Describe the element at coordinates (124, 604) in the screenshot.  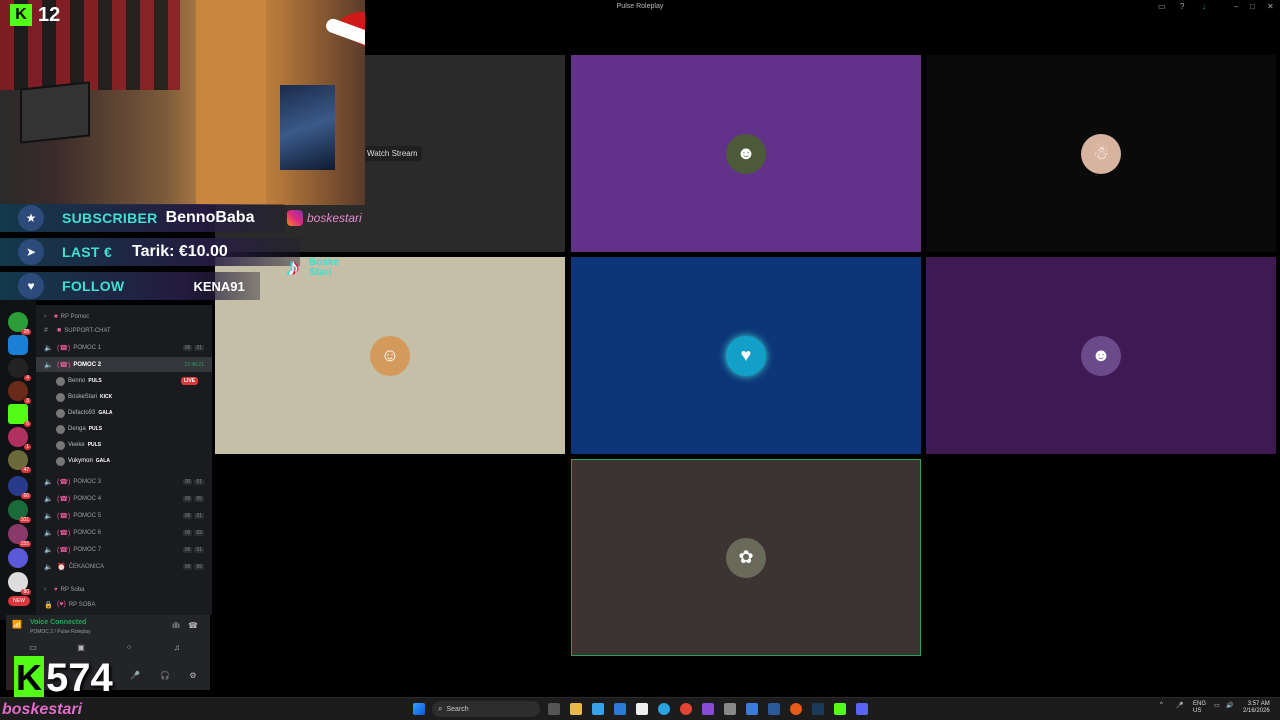
I see `channel-rp-soba: 🔒 (♥) RP SOBA` at that location.